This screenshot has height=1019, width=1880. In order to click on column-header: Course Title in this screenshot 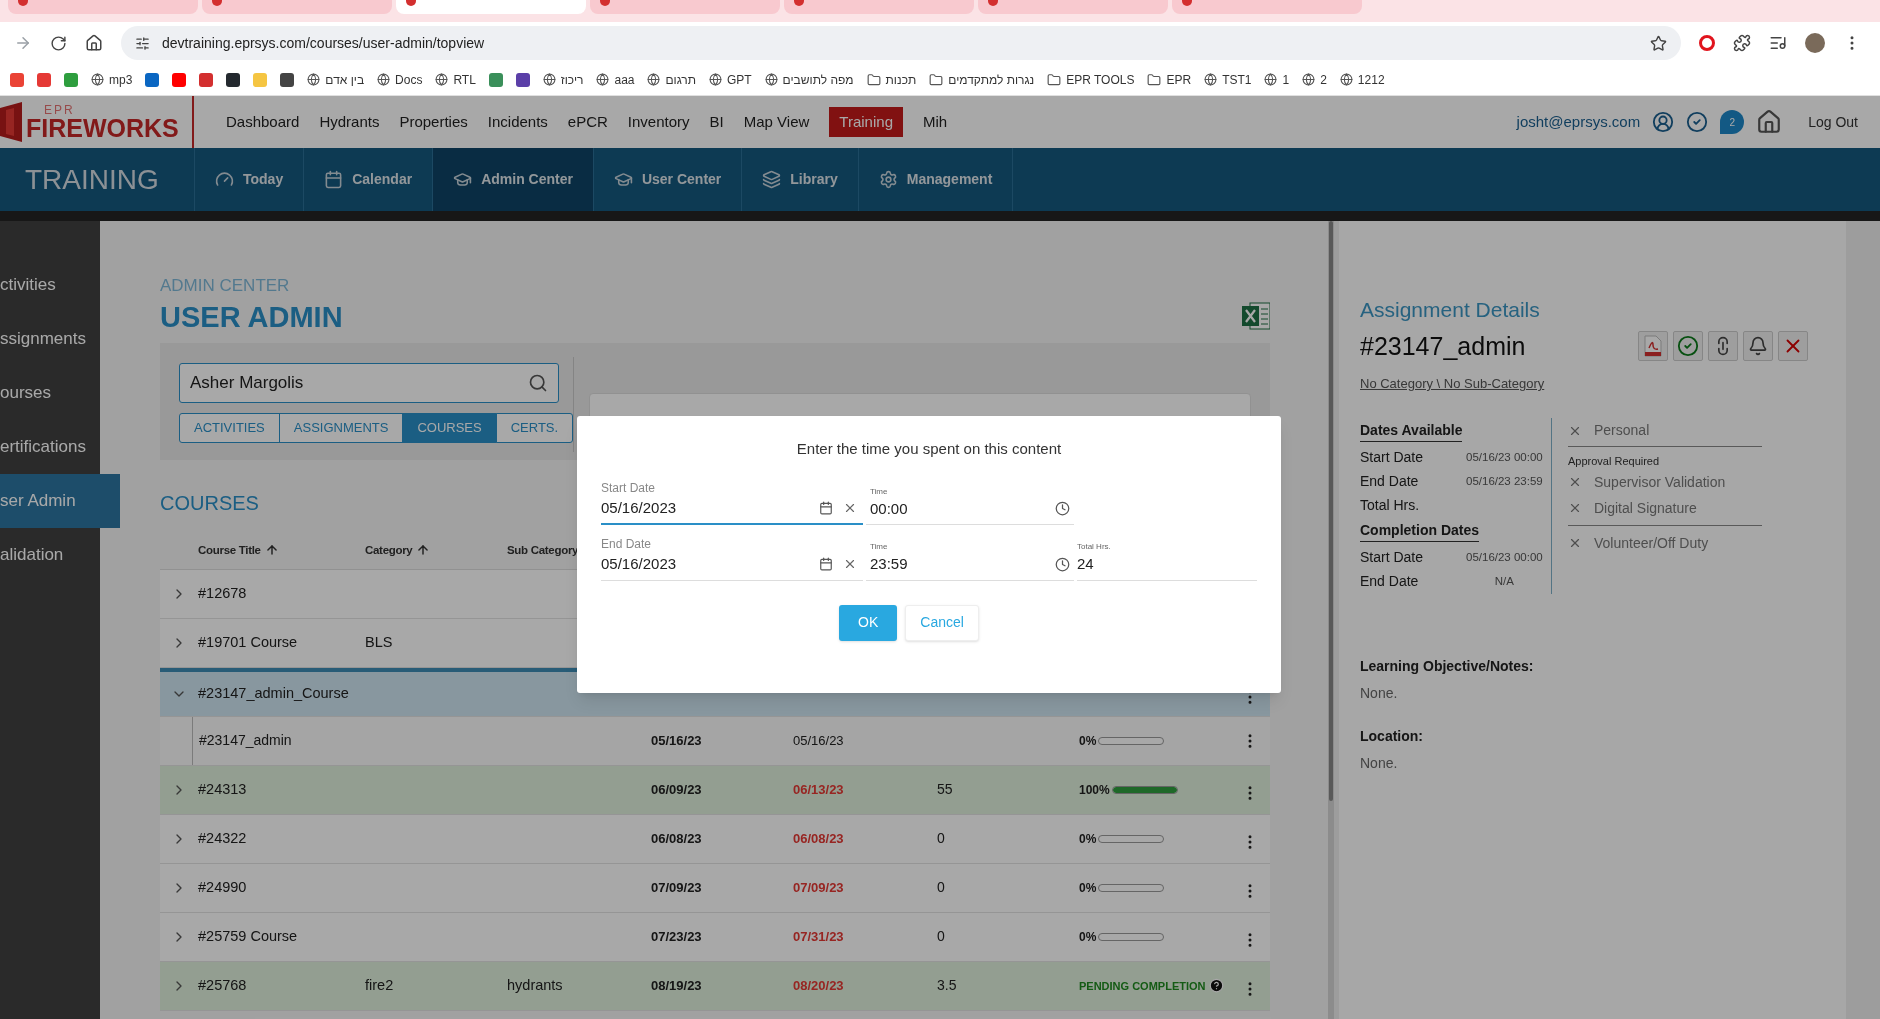, I will do `click(281, 550)`.